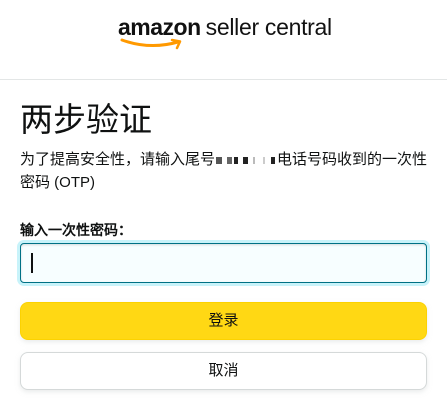 This screenshot has height=400, width=447. Describe the element at coordinates (151, 44) in the screenshot. I see `amazon-smile-icon` at that location.